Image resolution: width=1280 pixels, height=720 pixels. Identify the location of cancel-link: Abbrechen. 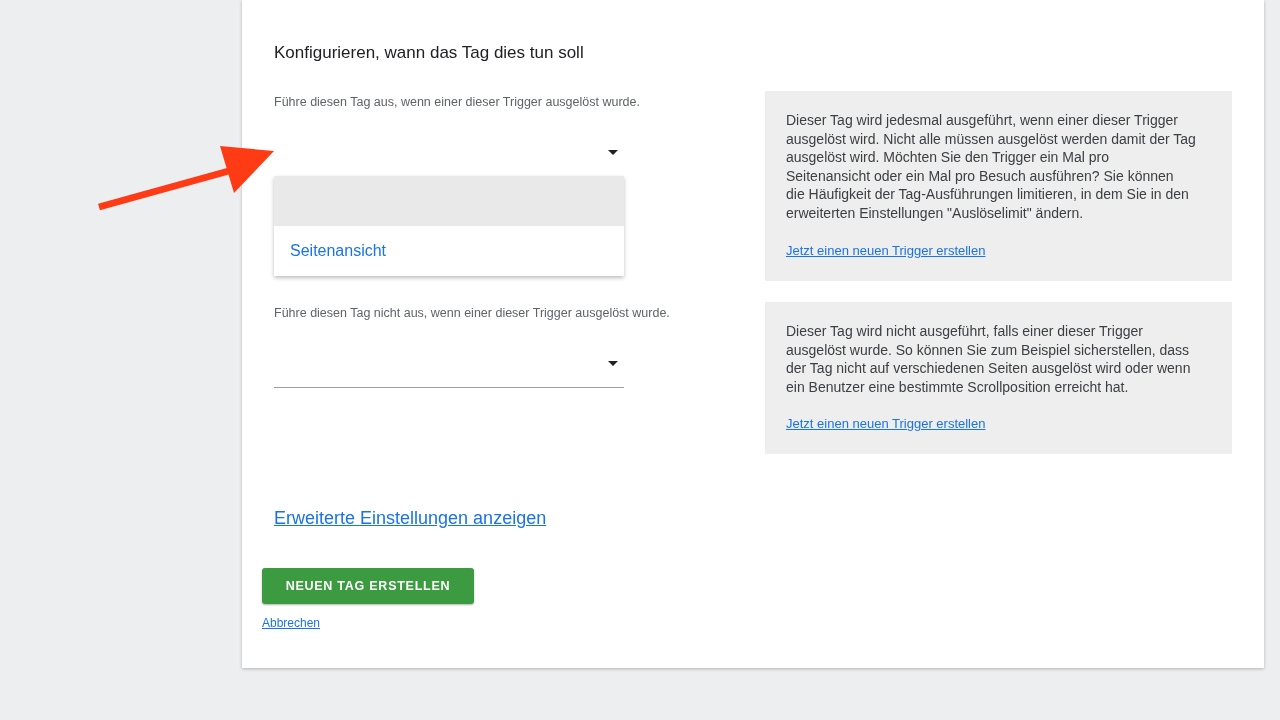
(291, 623).